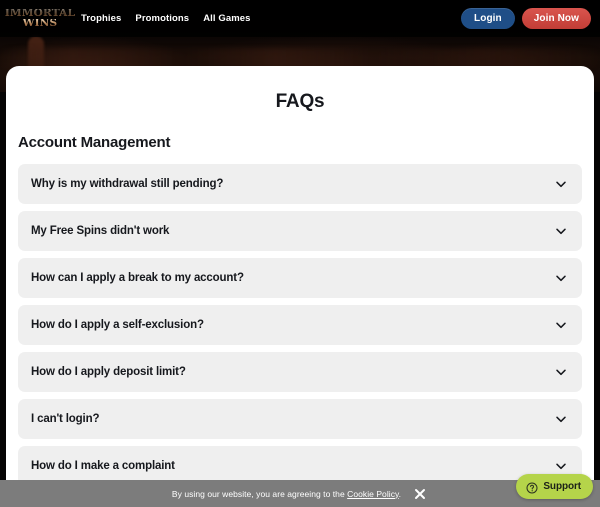  Describe the element at coordinates (108, 372) in the screenshot. I see `faq-question-label: How do I apply deposit limit?` at that location.